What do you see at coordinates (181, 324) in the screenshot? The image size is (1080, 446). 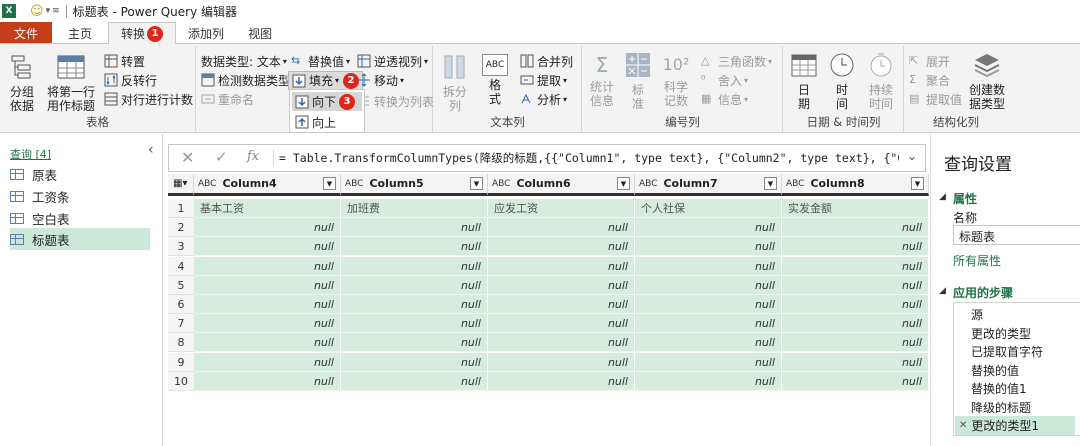 I see `row-number: 7` at bounding box center [181, 324].